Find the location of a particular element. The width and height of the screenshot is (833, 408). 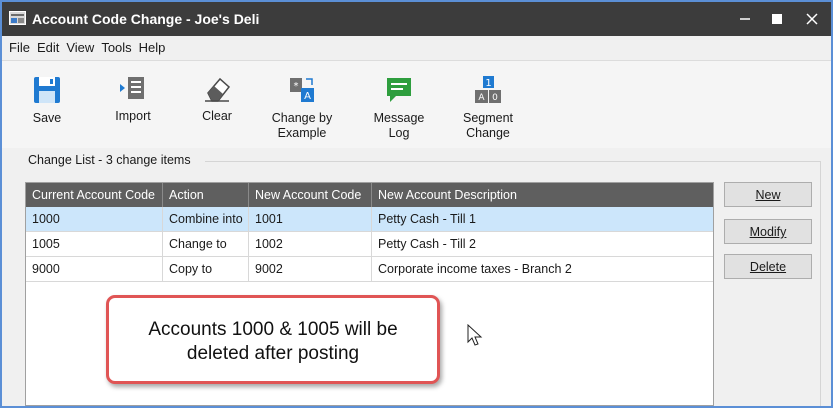

change-by-example-label-1: Change by is located at coordinates (302, 118).